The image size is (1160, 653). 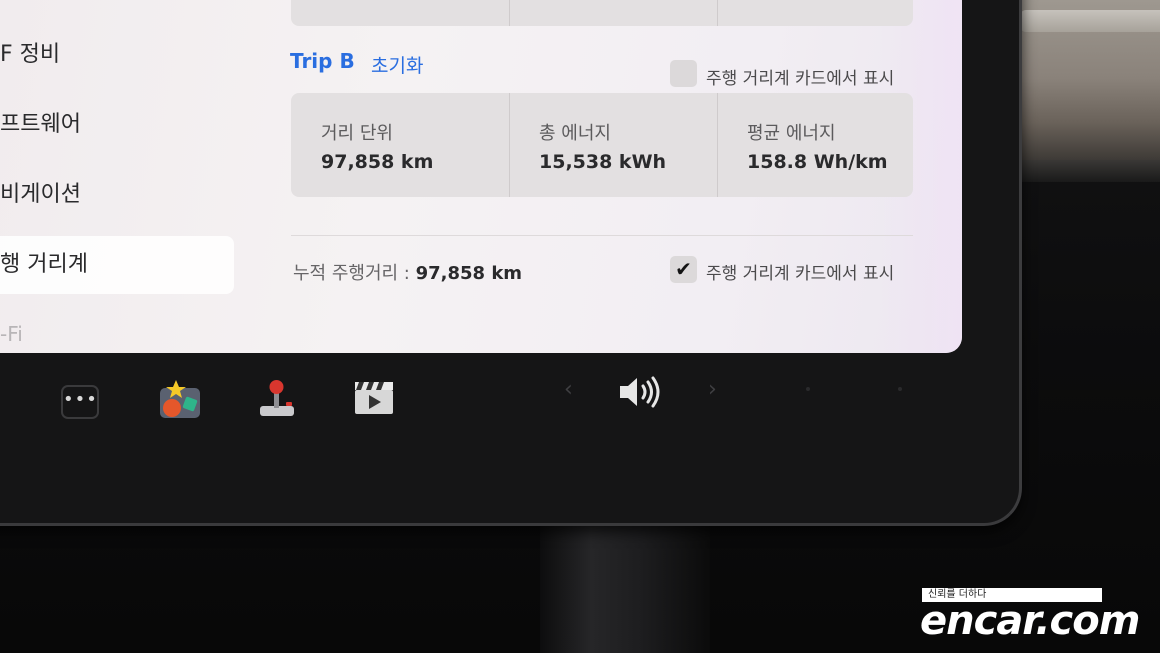 I want to click on display-stand, so click(x=625, y=587).